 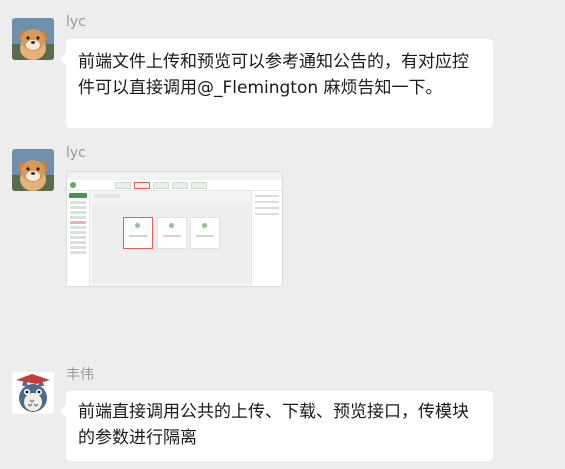 I want to click on totoro-avatar-icon, so click(x=33, y=393).